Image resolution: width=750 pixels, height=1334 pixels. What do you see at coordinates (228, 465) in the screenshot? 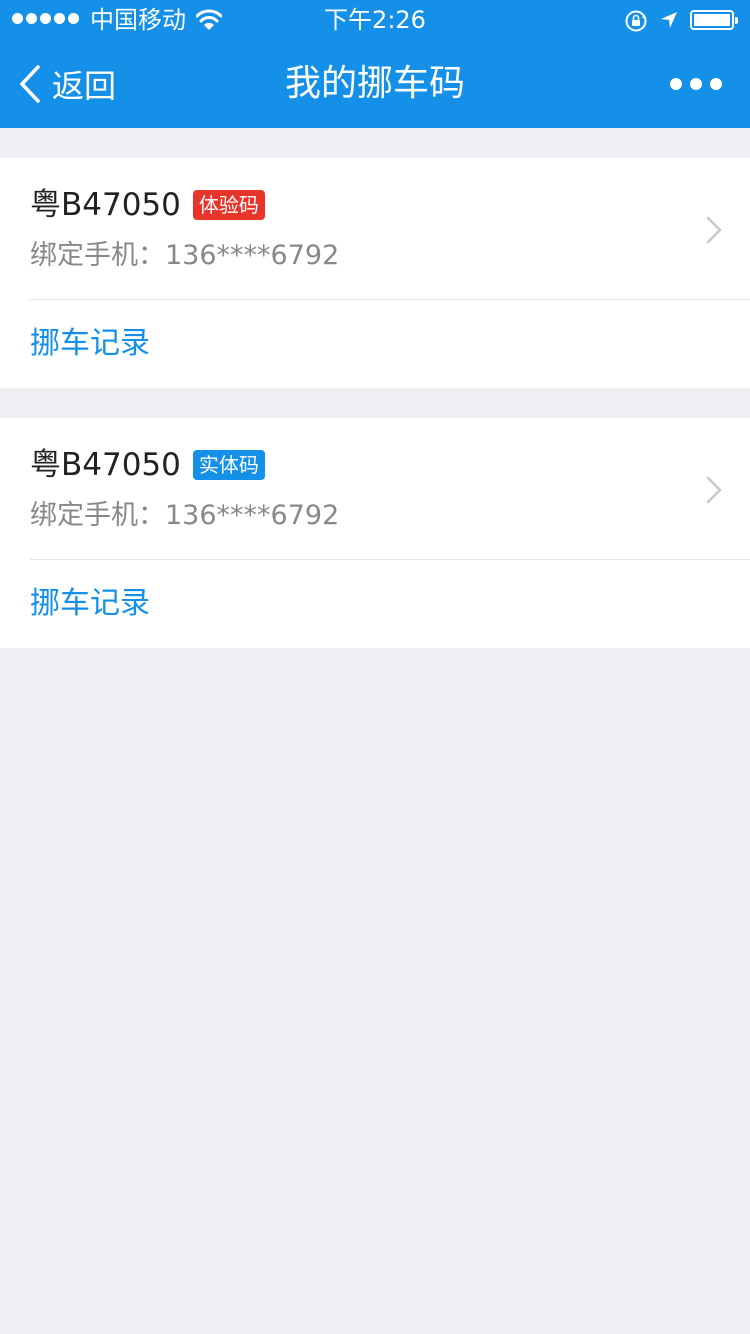
I see `code-type-badge: 实体码` at bounding box center [228, 465].